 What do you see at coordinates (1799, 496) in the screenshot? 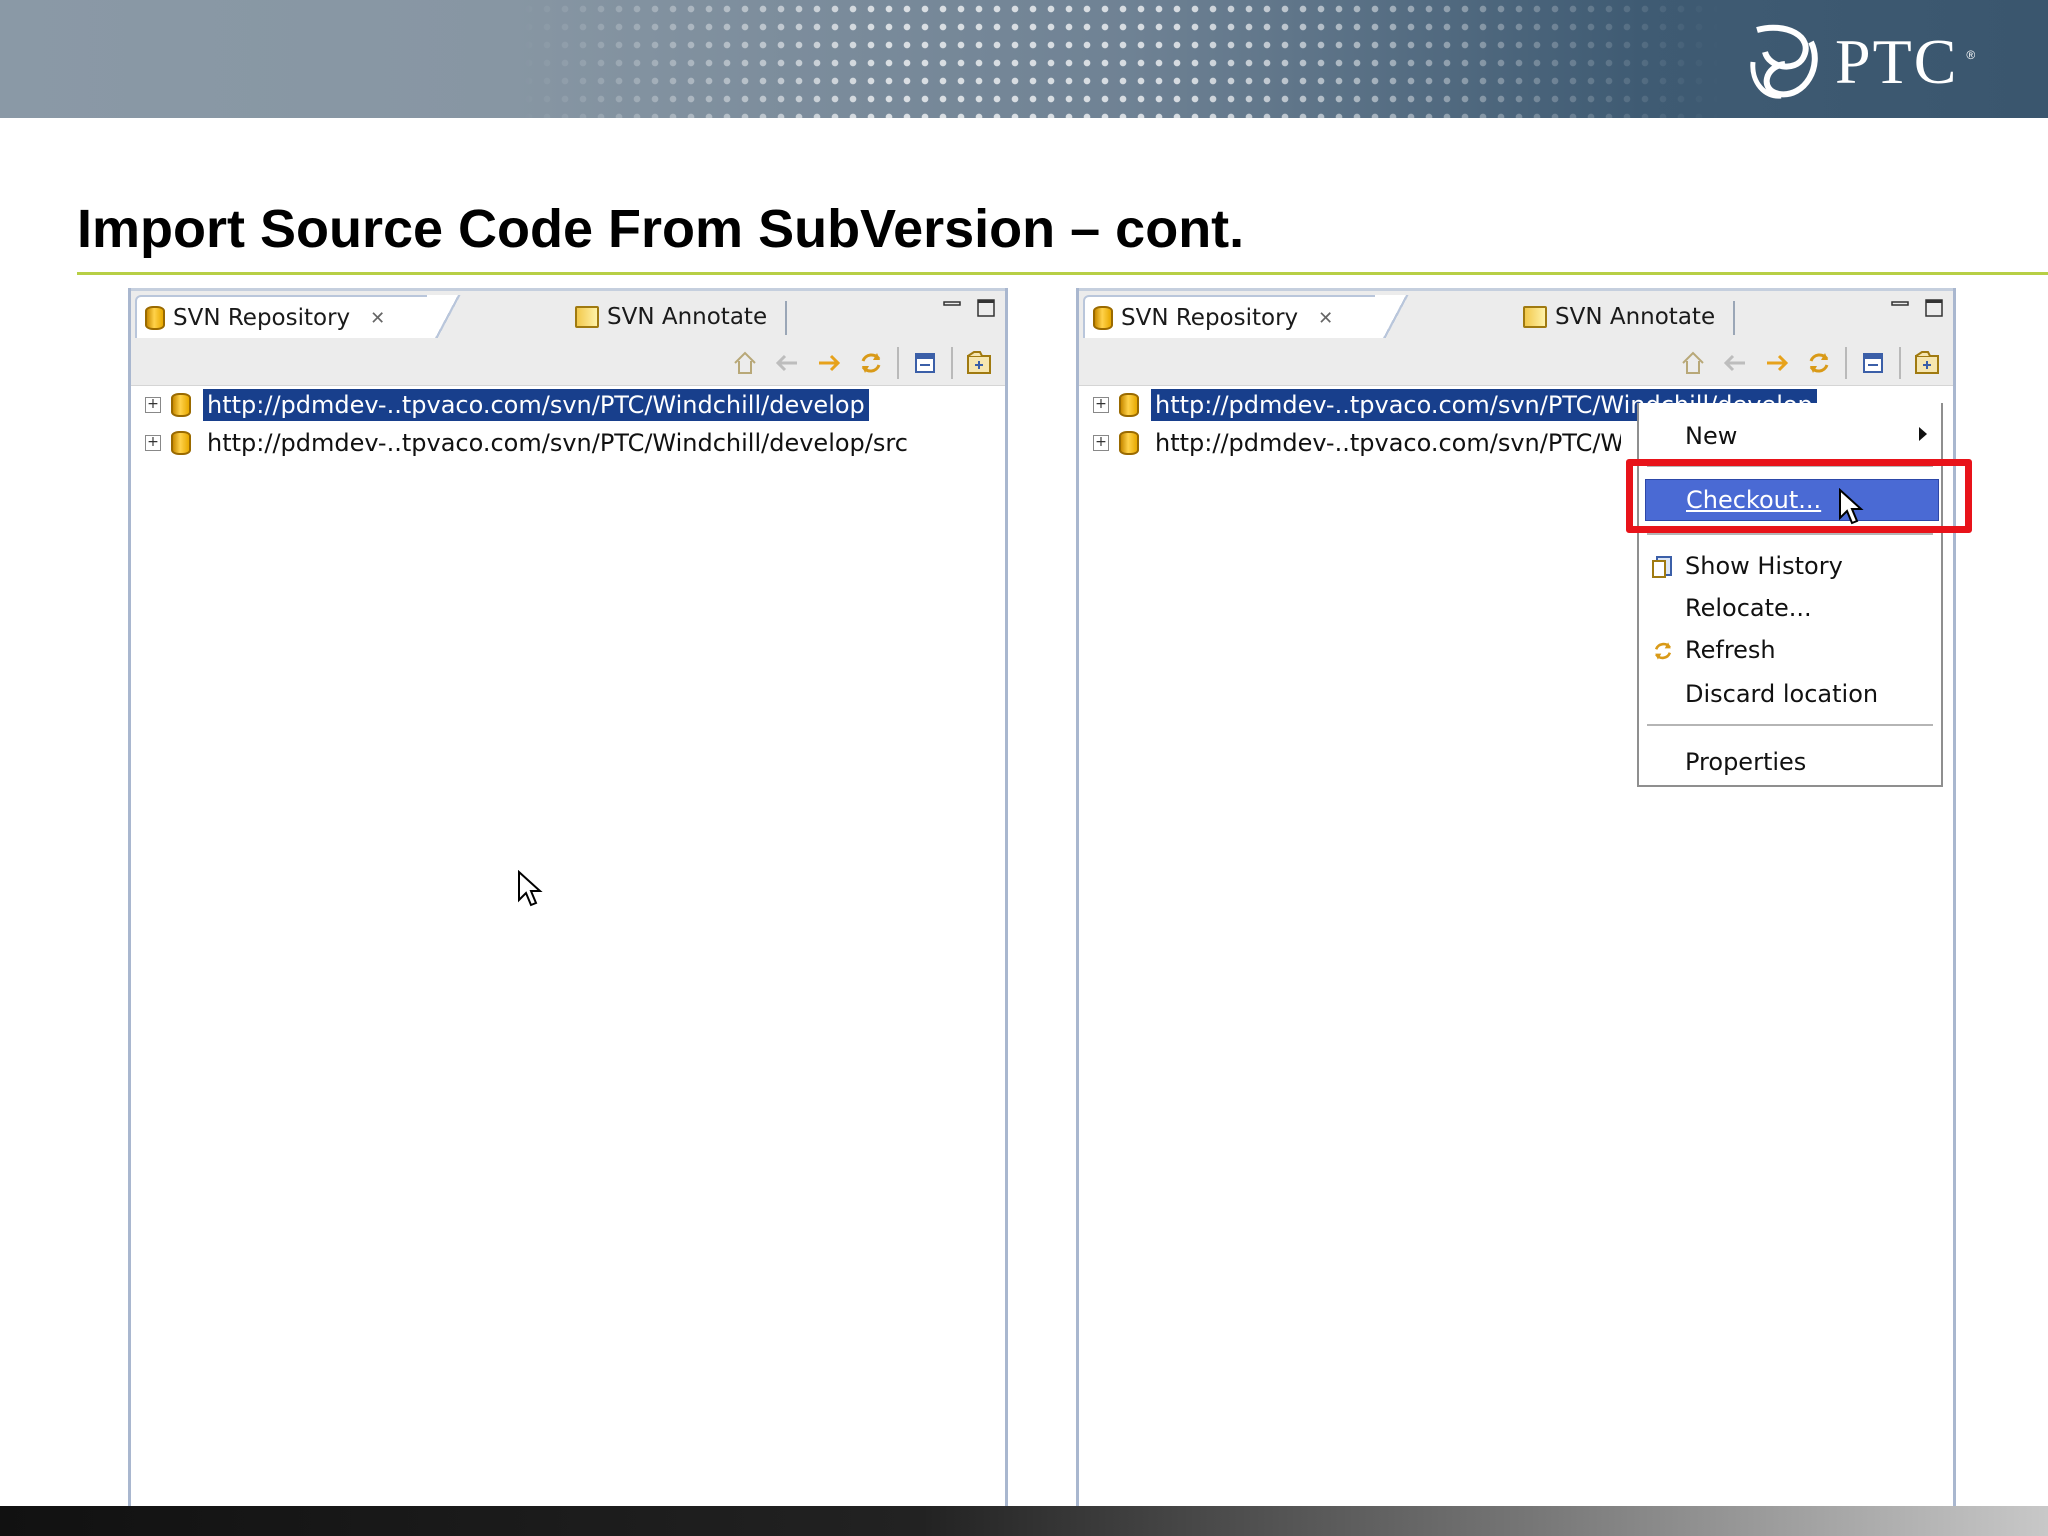
I see `callout-highlight-box` at bounding box center [1799, 496].